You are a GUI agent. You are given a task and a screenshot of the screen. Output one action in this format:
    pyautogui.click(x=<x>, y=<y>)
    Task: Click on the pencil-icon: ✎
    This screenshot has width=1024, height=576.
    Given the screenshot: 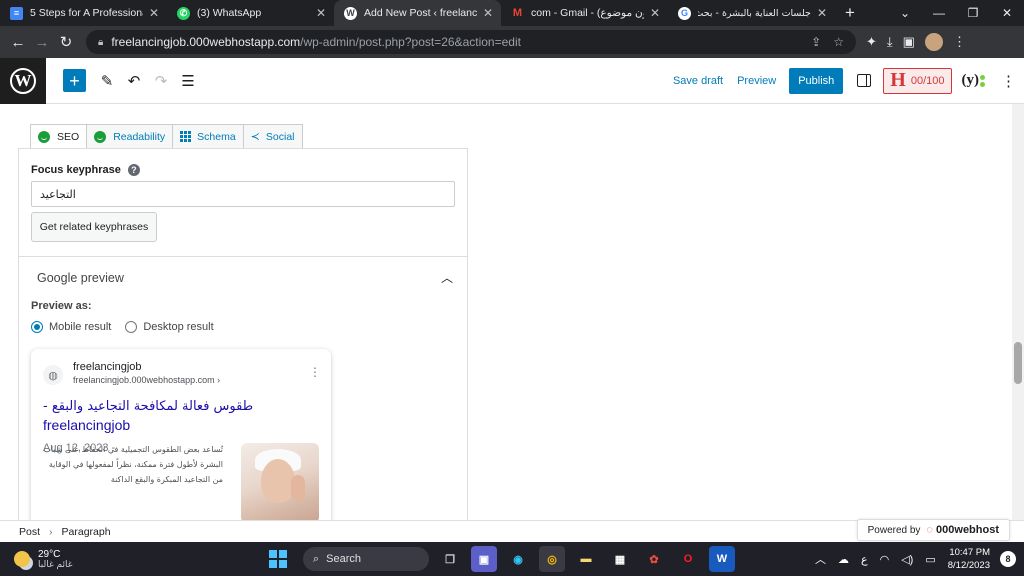 What is the action you would take?
    pyautogui.click(x=107, y=81)
    